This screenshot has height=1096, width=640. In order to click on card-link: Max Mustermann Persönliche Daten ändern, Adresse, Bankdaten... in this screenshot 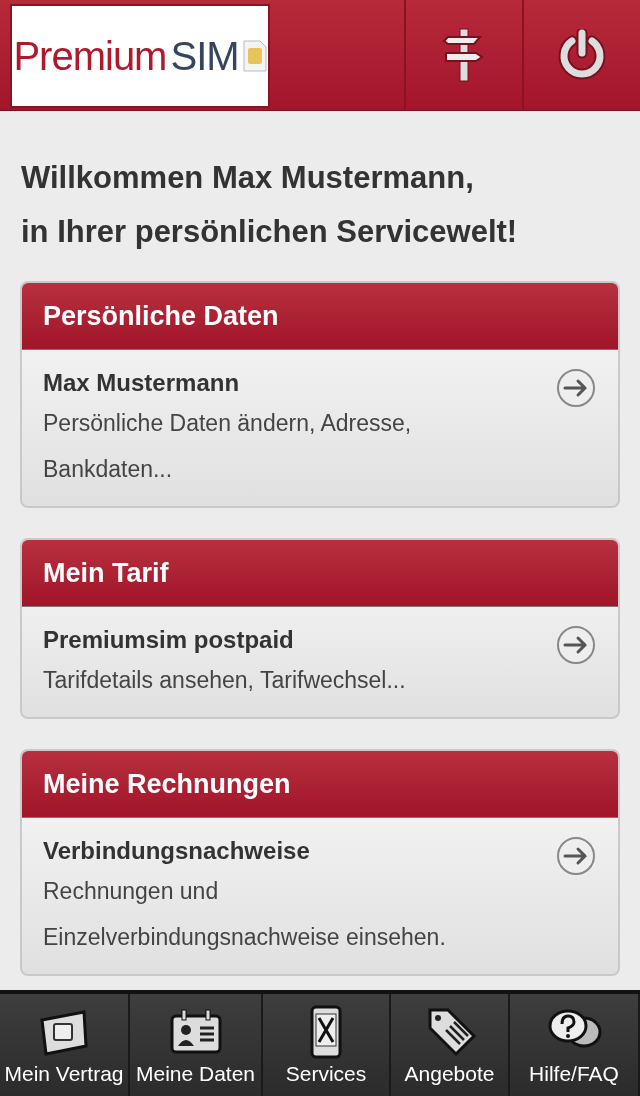, I will do `click(320, 428)`.